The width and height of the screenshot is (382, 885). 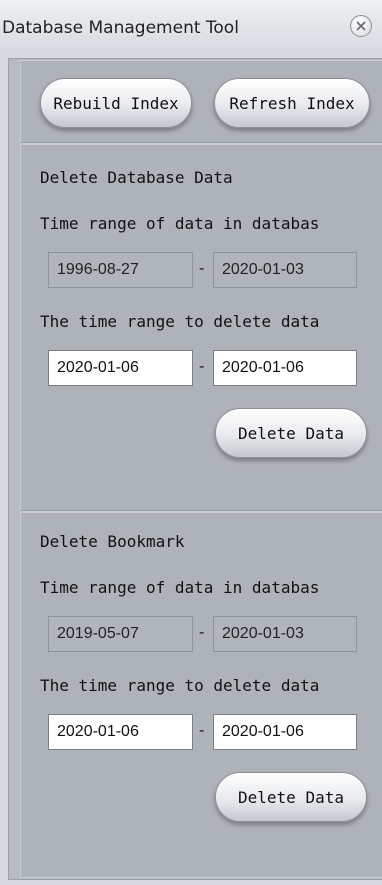 What do you see at coordinates (180, 685) in the screenshot?
I see `bookmark-delete-label: The time range to delete data` at bounding box center [180, 685].